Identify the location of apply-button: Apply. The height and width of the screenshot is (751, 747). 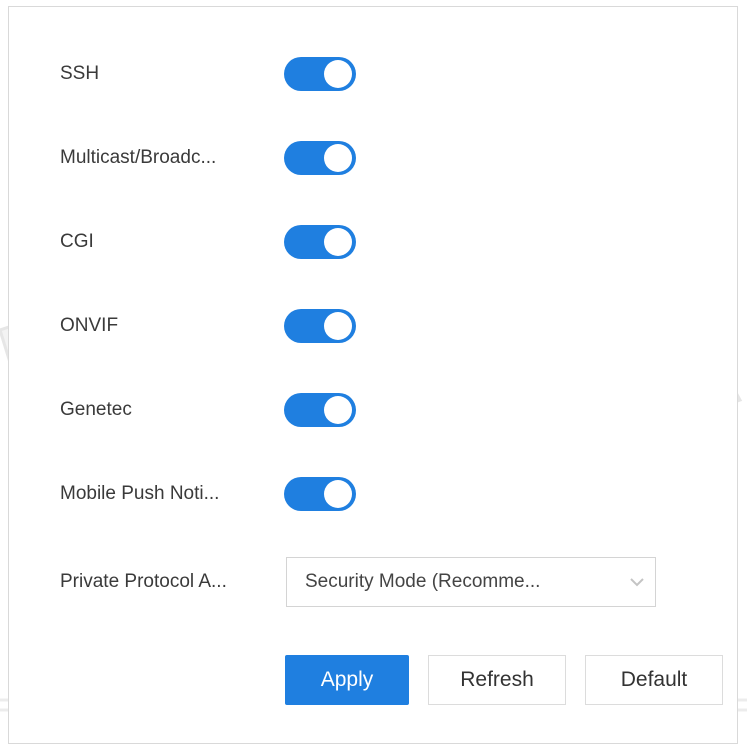
(347, 680).